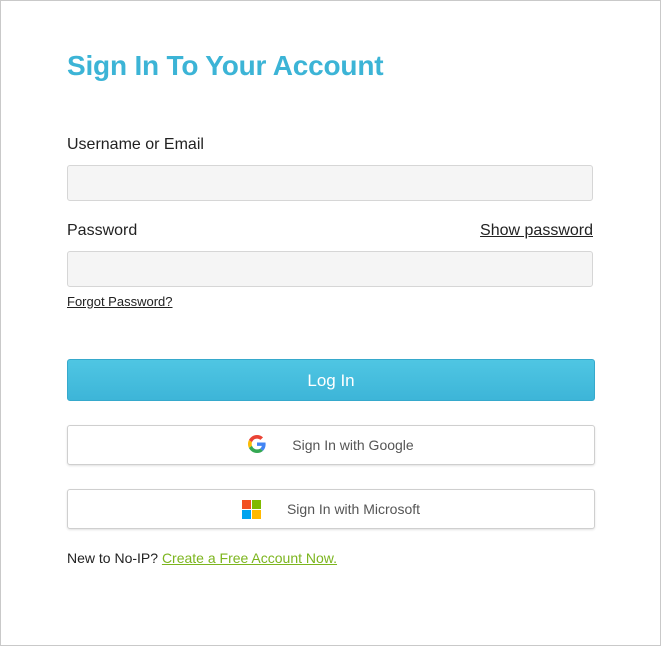 The image size is (661, 646). Describe the element at coordinates (331, 380) in the screenshot. I see `login-button: Log In` at that location.